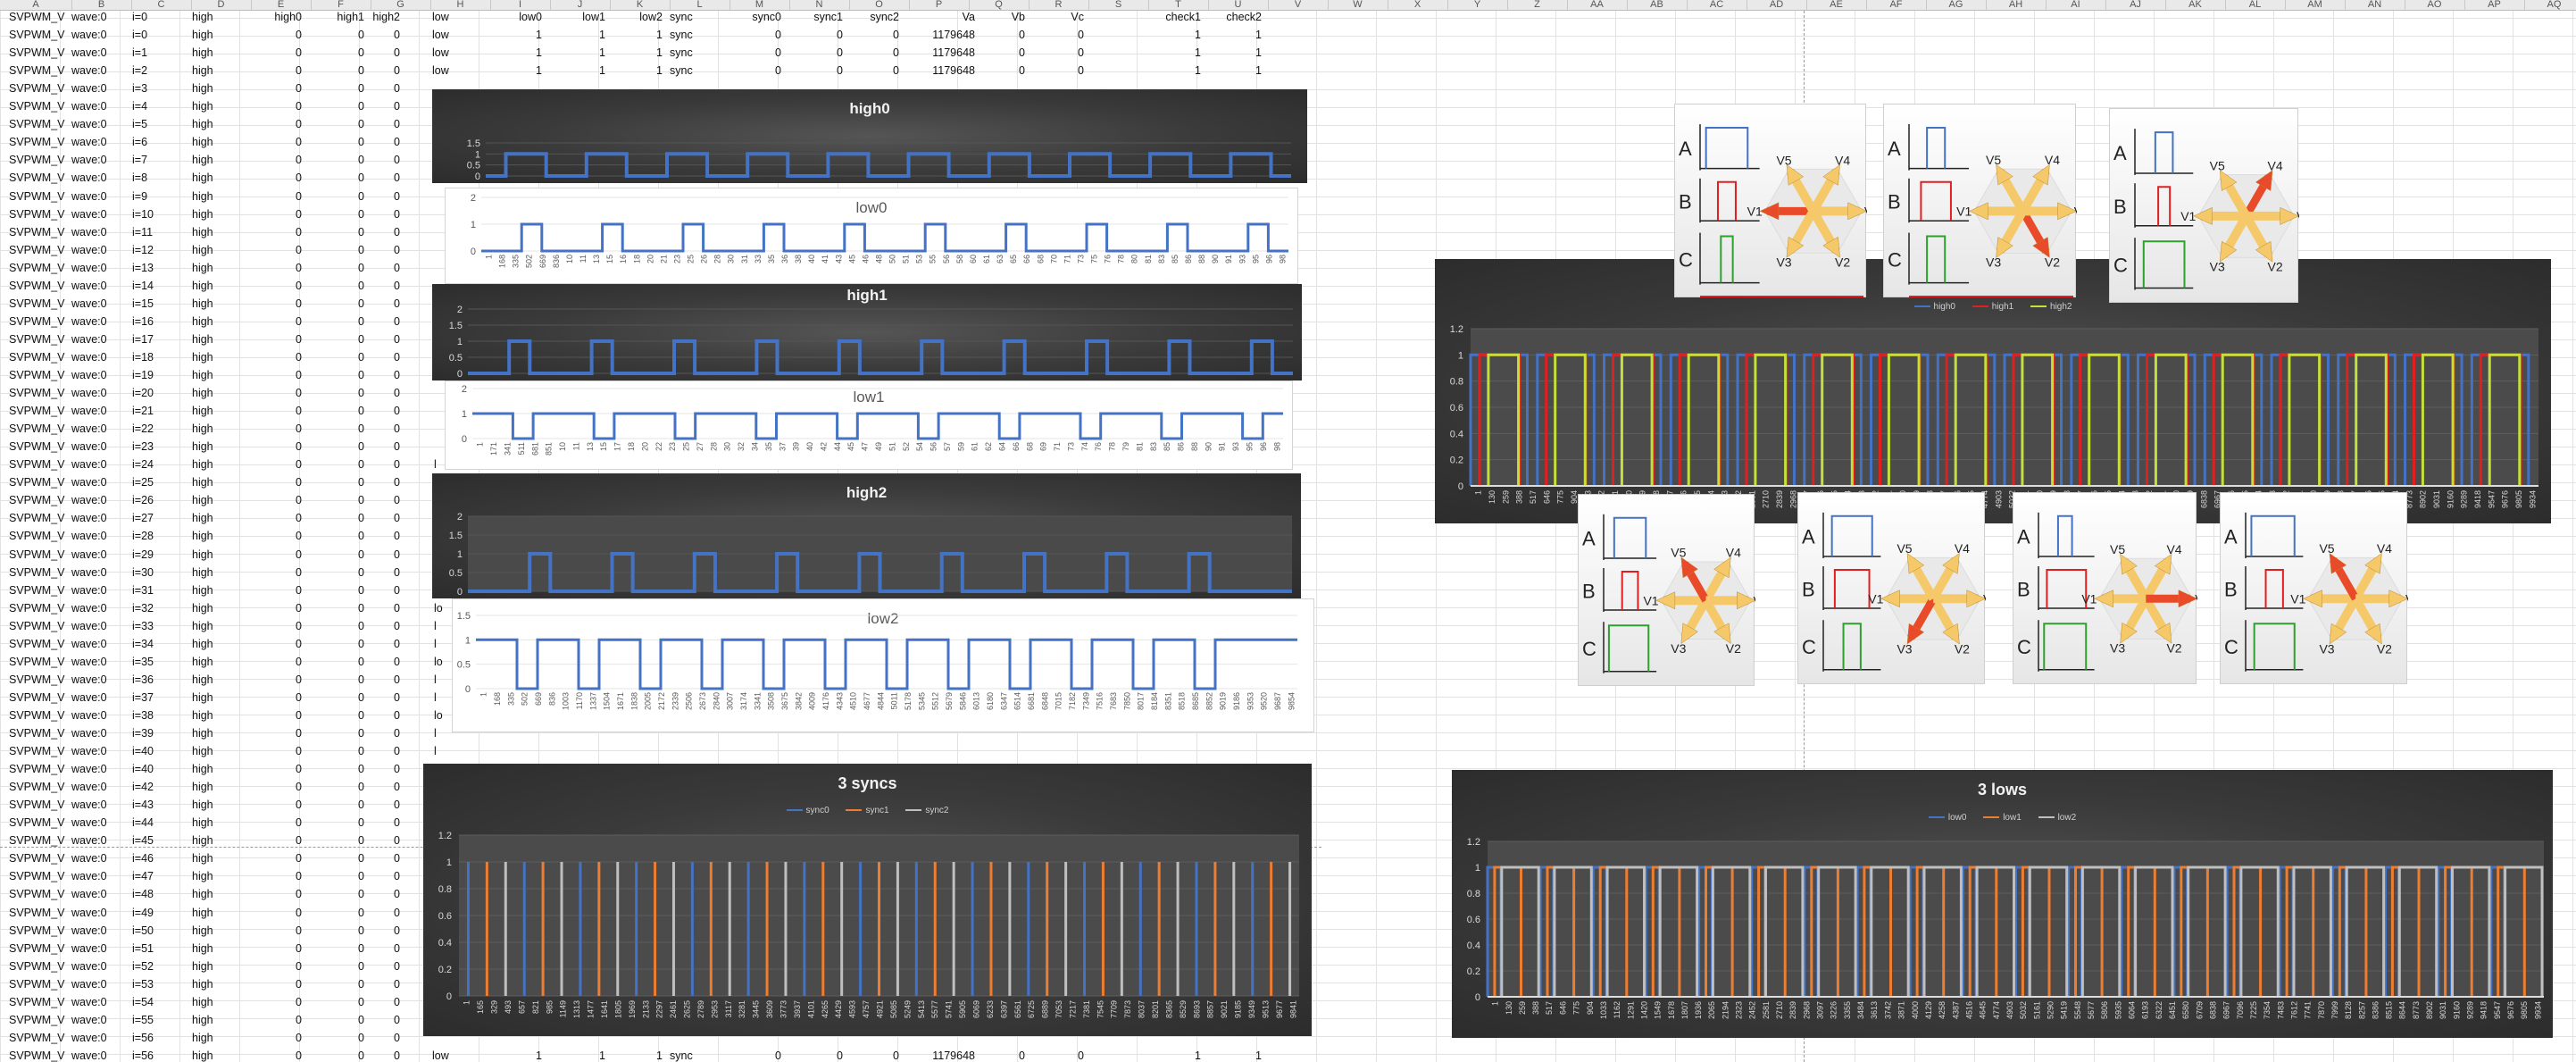  Describe the element at coordinates (819, 5) in the screenshot. I see `column-header-n: N` at that location.